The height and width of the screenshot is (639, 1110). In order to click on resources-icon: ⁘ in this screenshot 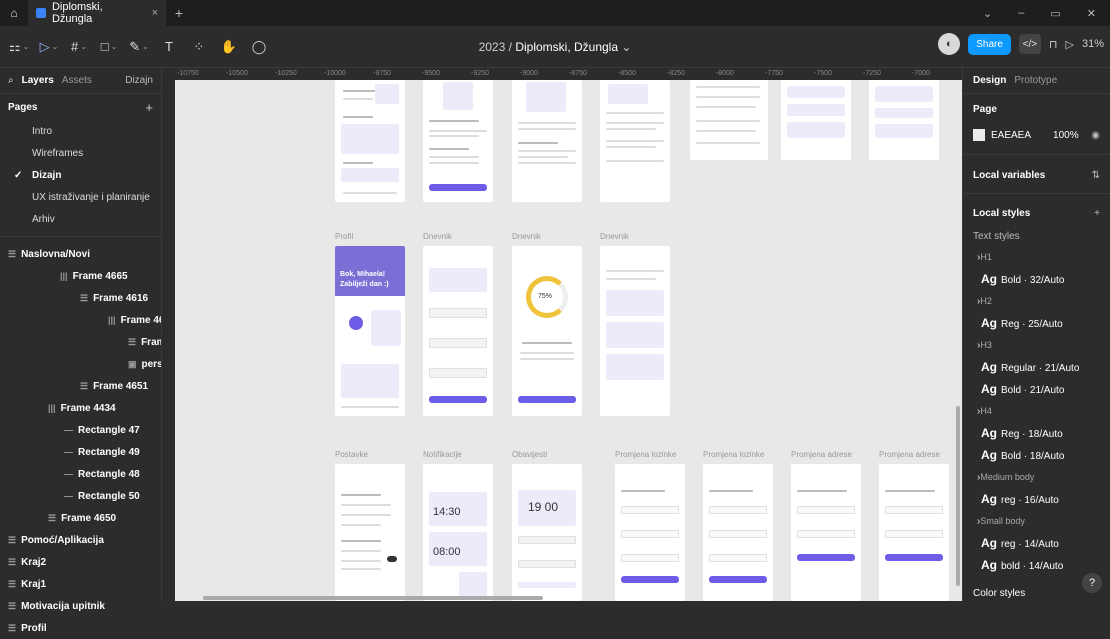, I will do `click(199, 47)`.